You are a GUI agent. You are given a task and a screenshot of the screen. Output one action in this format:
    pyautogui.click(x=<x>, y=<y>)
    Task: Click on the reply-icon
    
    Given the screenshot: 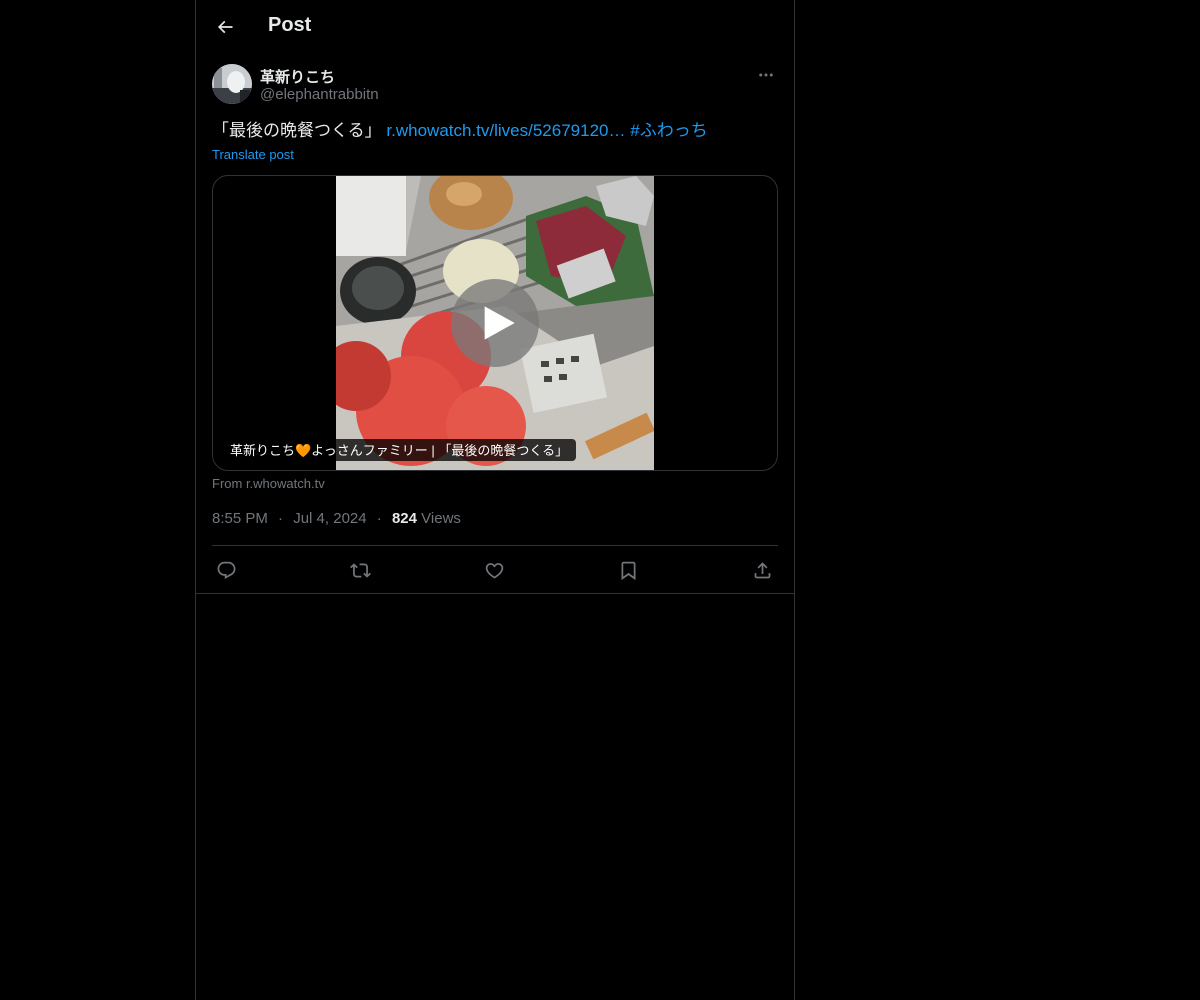 What is the action you would take?
    pyautogui.click(x=226, y=570)
    